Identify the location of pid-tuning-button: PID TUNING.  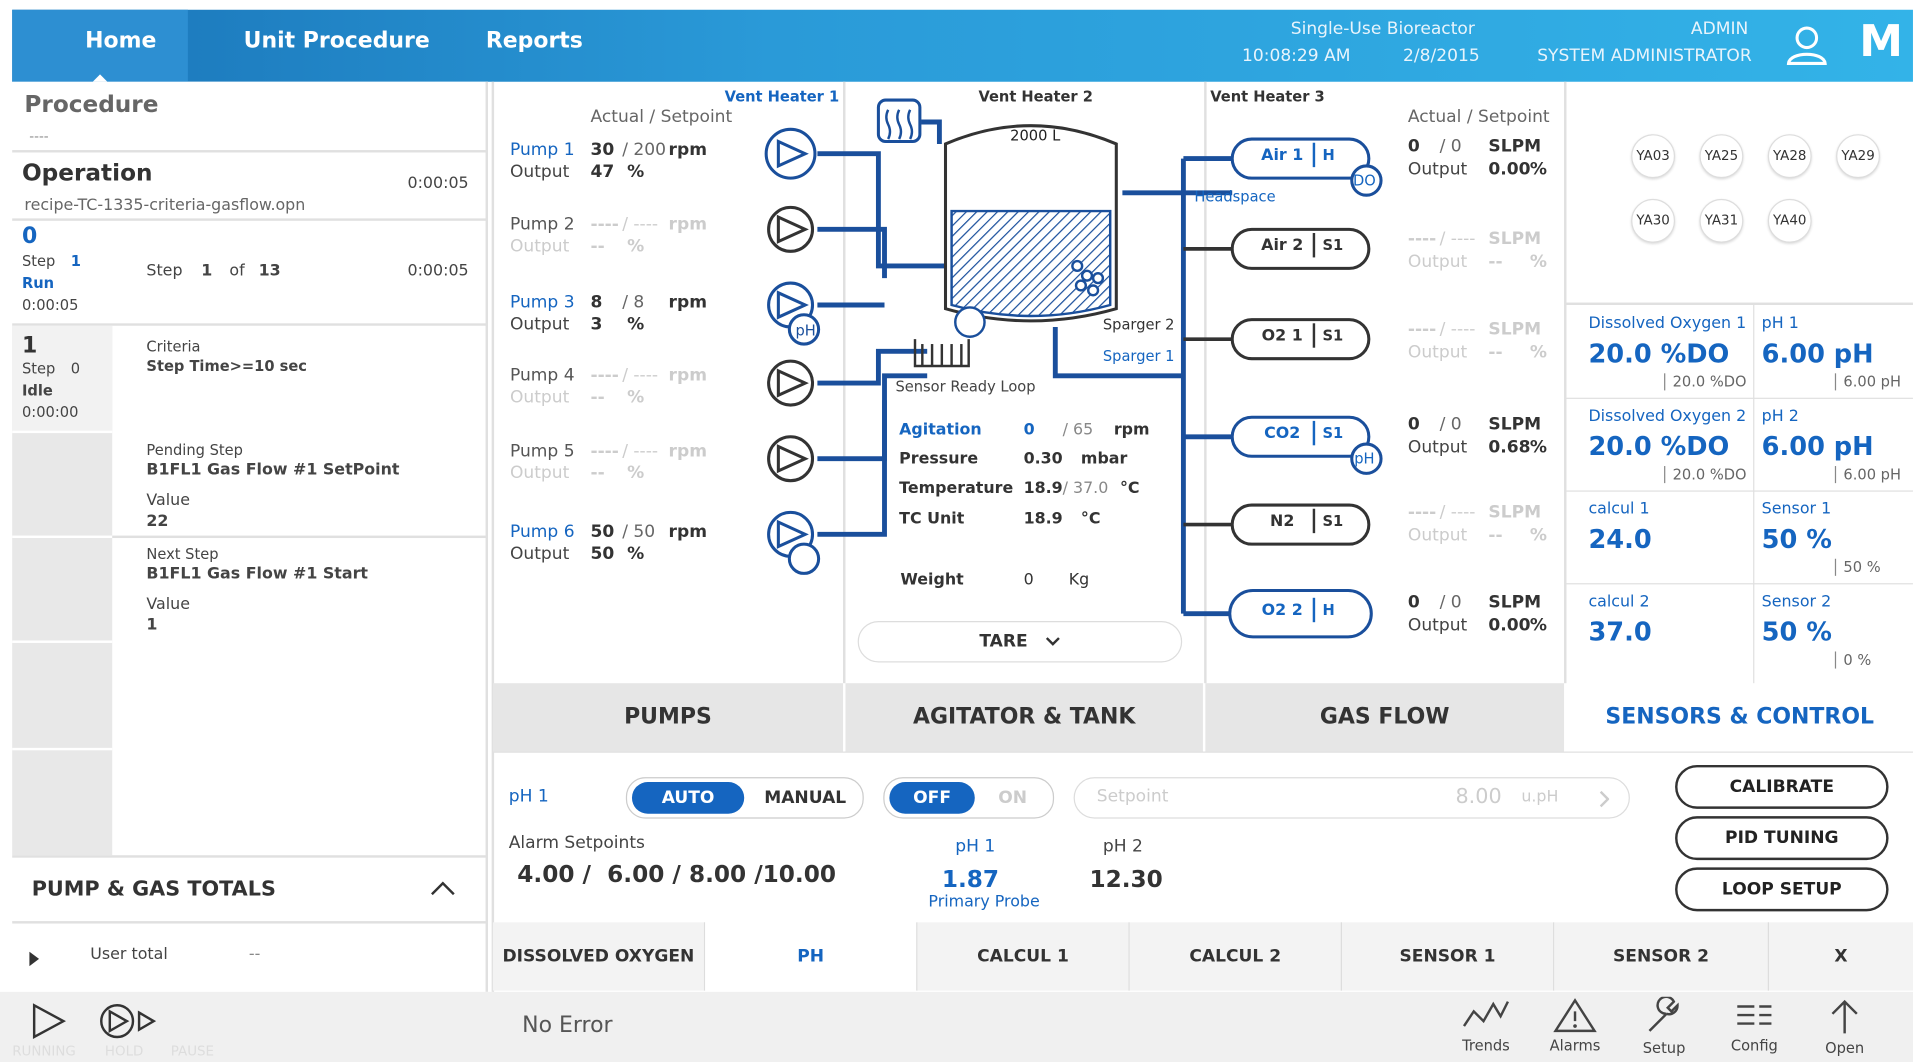
(1782, 838).